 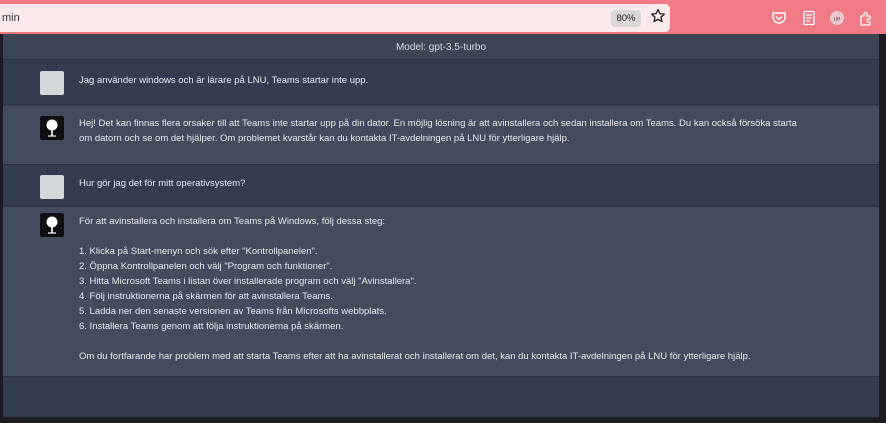 I want to click on browser-toolbar: min 80% ue, so click(x=443, y=17).